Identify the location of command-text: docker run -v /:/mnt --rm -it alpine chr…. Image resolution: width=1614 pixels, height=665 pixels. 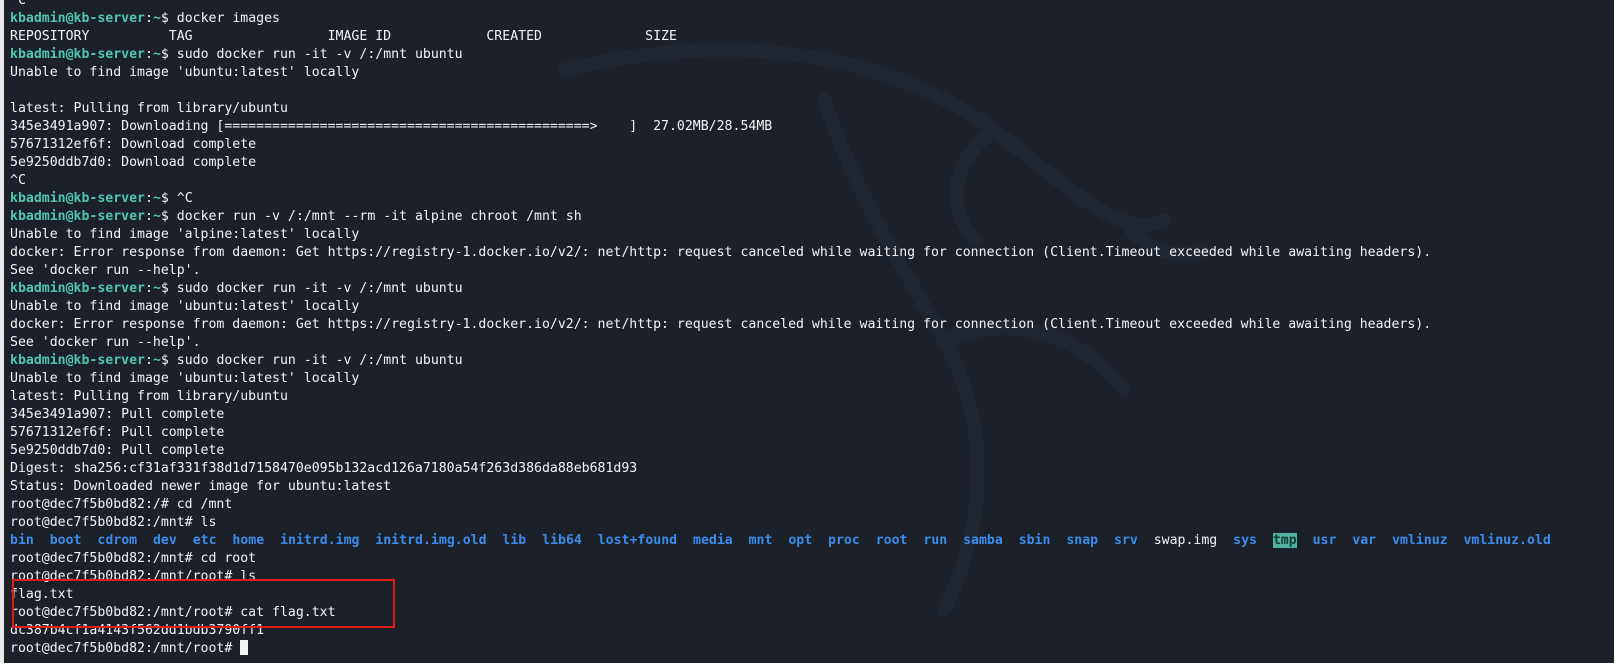
(379, 216).